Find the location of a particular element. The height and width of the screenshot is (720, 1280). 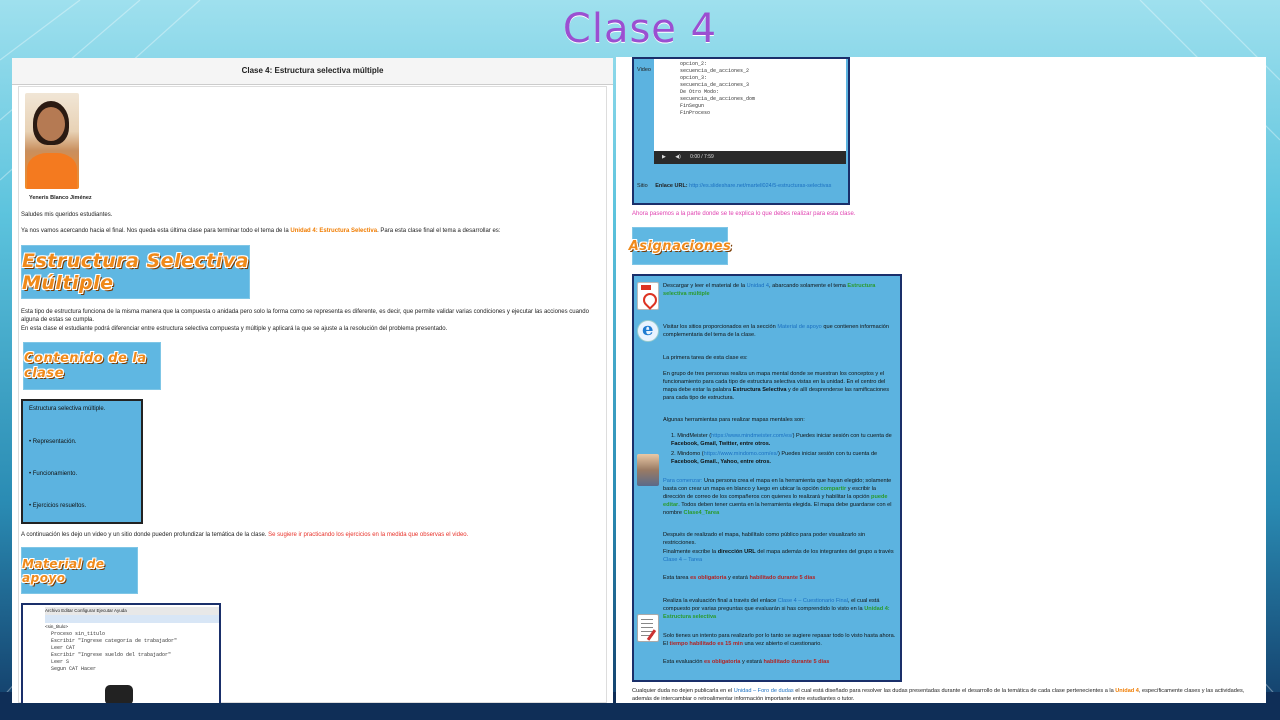

foro-de-dudas-link: Unidad – Foro de dudas is located at coordinates (764, 691).